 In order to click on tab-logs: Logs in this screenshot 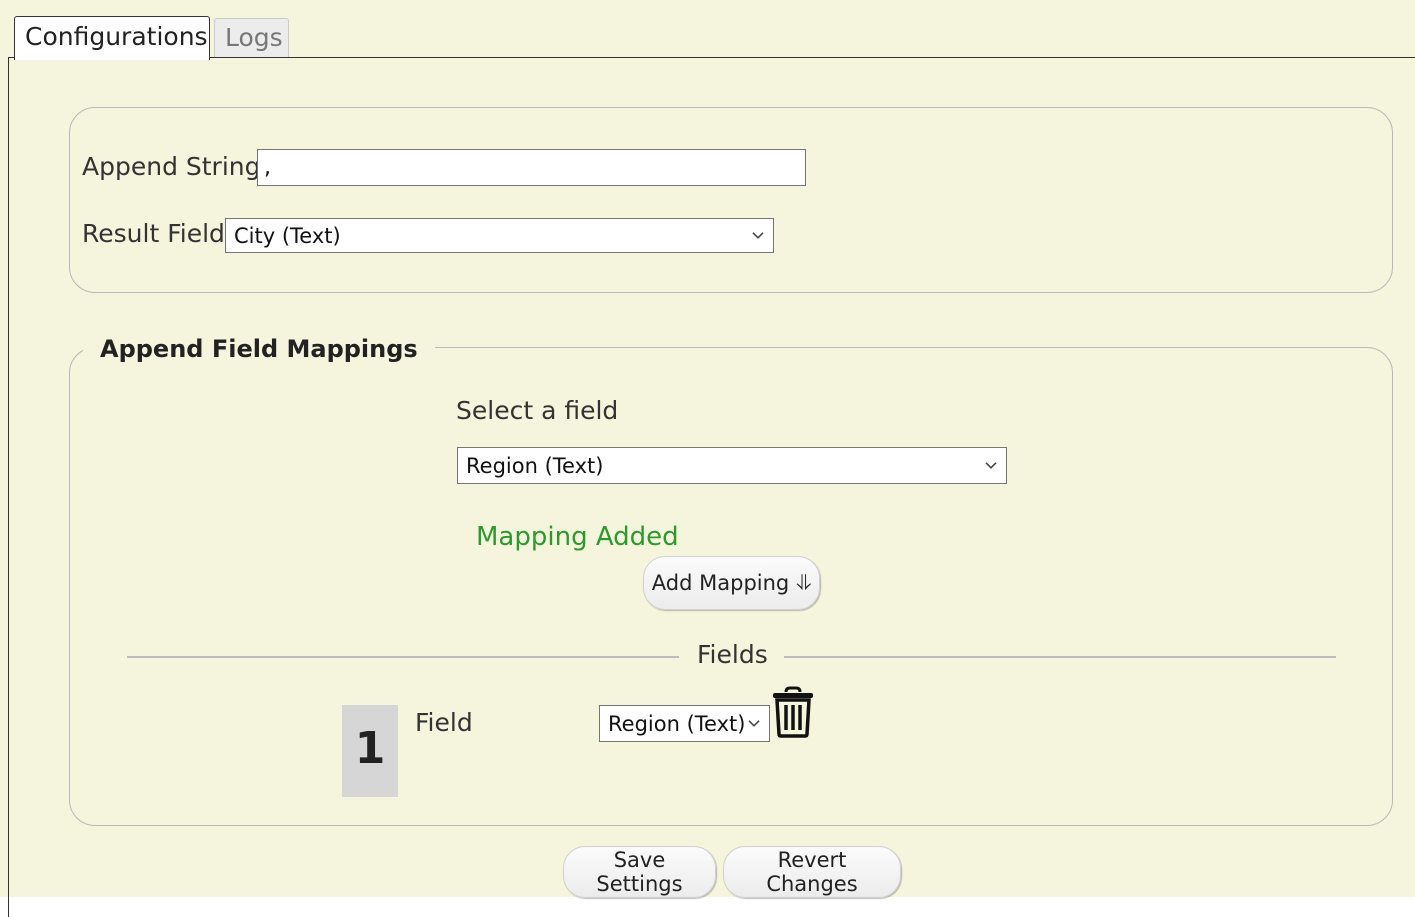, I will do `click(251, 38)`.